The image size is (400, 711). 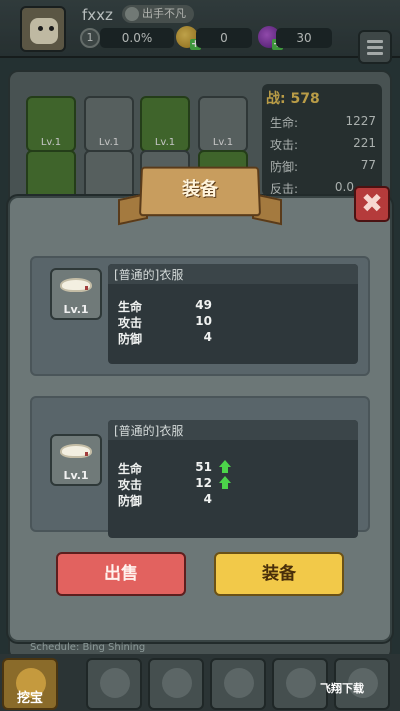 What do you see at coordinates (279, 574) in the screenshot?
I see `equip-button: 装备` at bounding box center [279, 574].